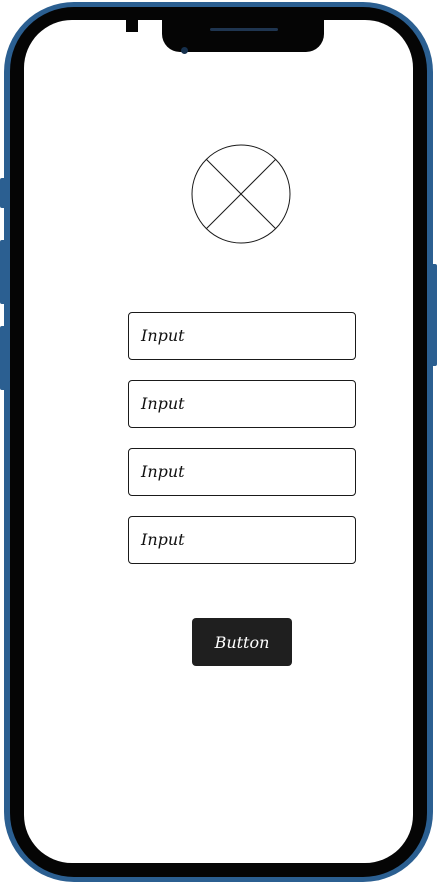 The height and width of the screenshot is (884, 437). Describe the element at coordinates (244, 29) in the screenshot. I see `earpiece-speaker` at that location.